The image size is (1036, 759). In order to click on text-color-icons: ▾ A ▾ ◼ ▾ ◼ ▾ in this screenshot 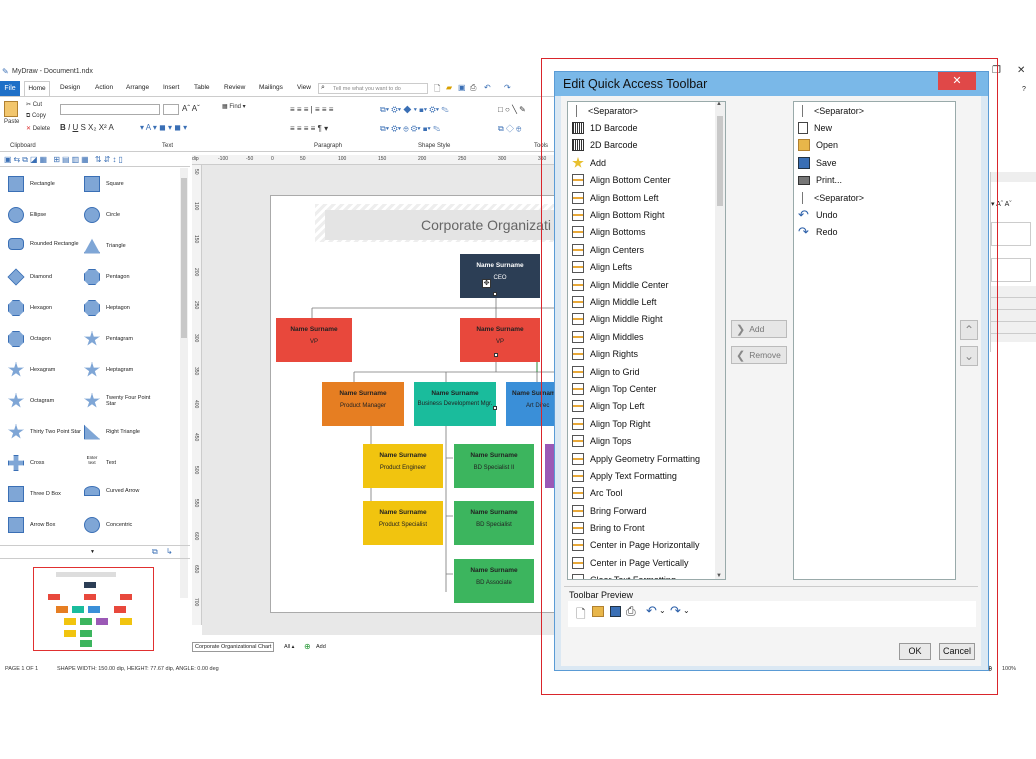, I will do `click(163, 127)`.